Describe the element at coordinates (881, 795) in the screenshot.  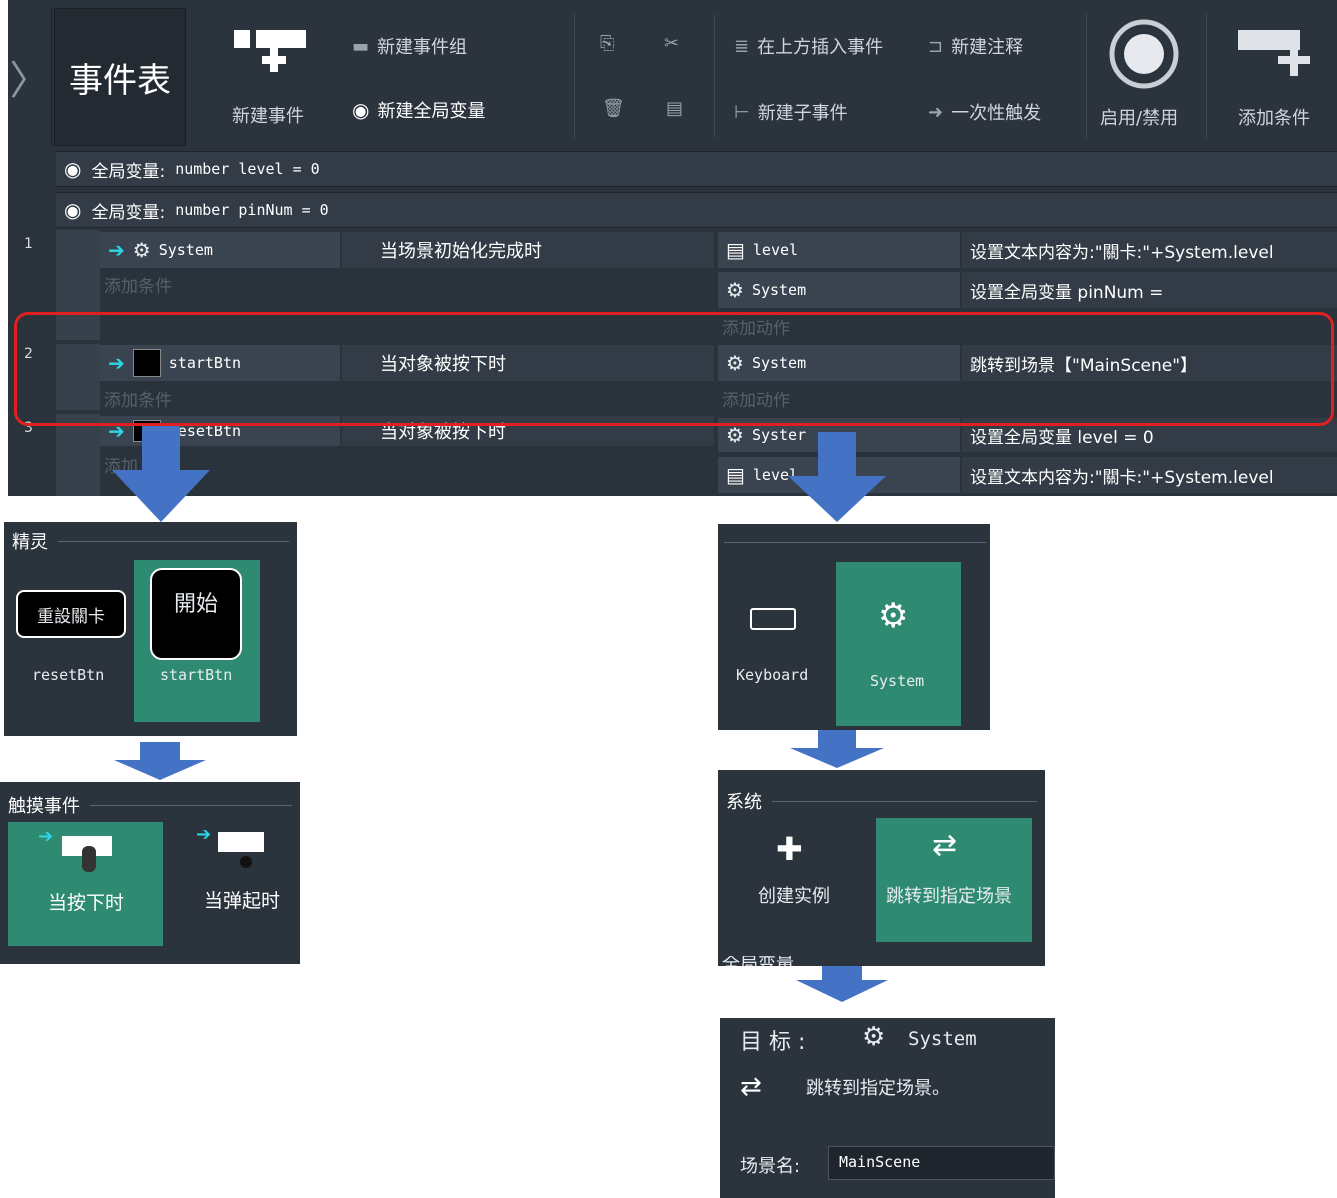
I see `panel-header: 系统` at that location.